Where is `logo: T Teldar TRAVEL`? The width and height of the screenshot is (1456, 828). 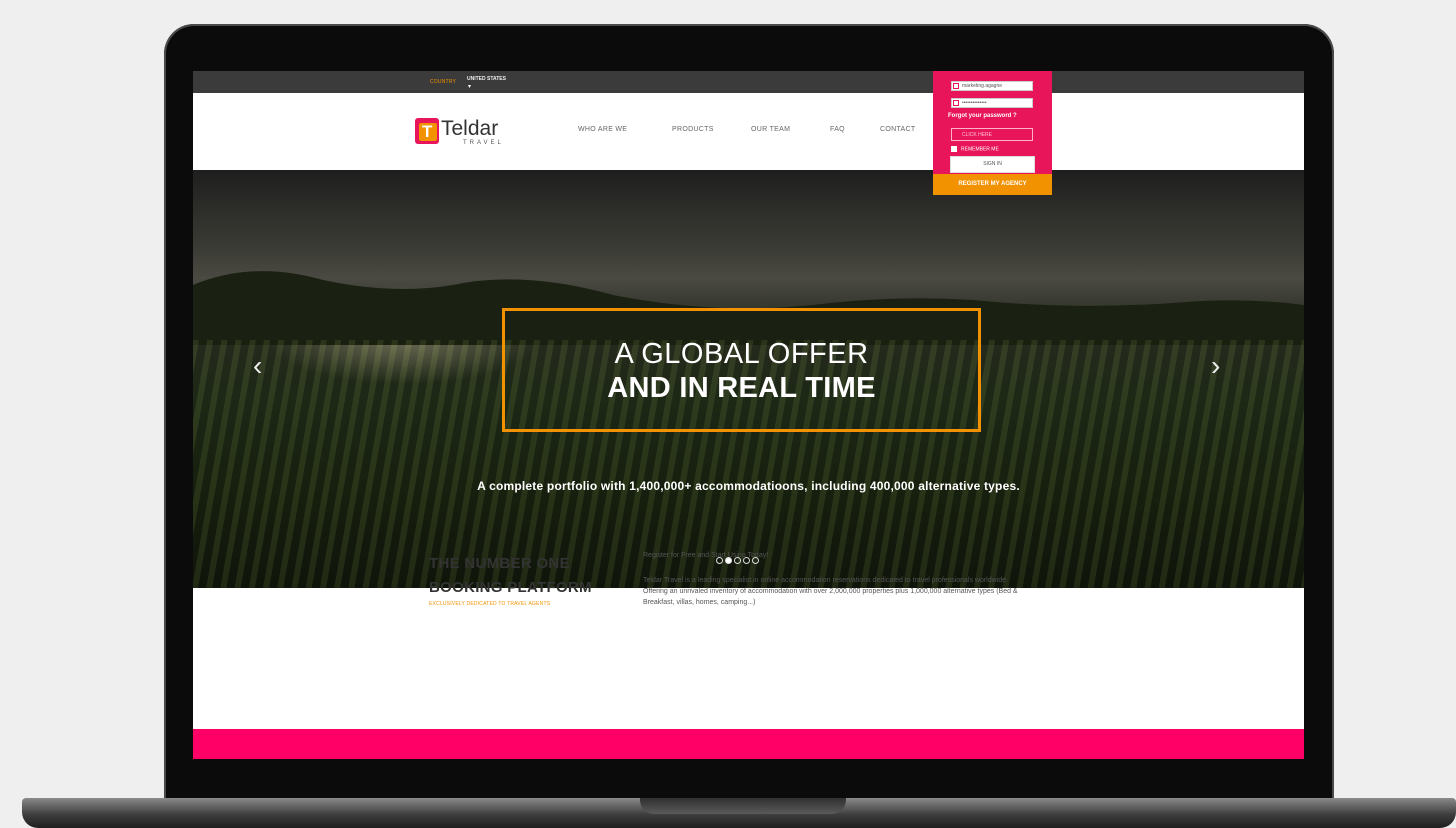 logo: T Teldar TRAVEL is located at coordinates (459, 132).